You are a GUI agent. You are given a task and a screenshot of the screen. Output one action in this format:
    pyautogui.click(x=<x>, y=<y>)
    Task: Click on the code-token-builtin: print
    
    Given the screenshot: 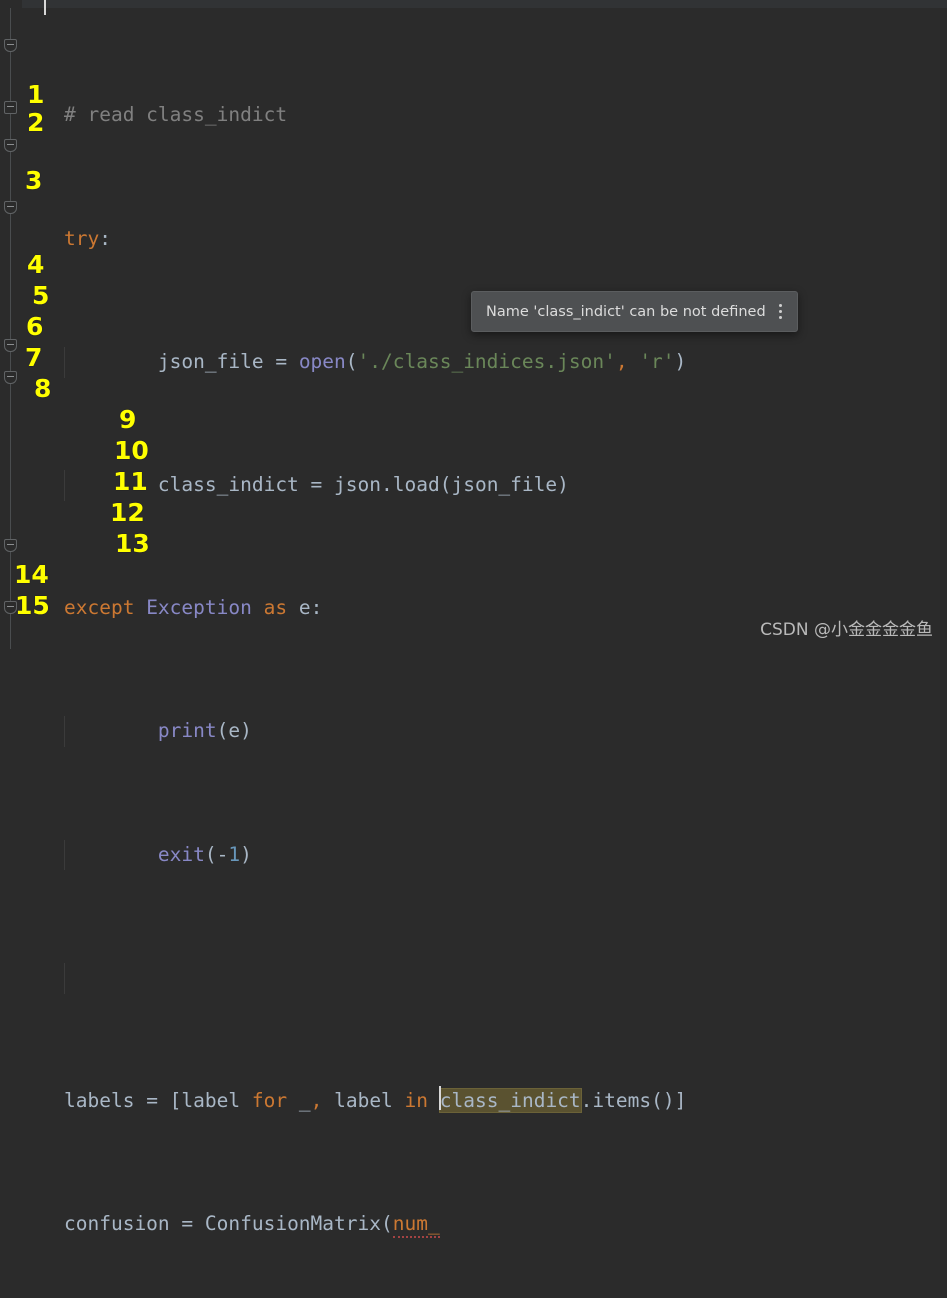 What is the action you would take?
    pyautogui.click(x=187, y=731)
    